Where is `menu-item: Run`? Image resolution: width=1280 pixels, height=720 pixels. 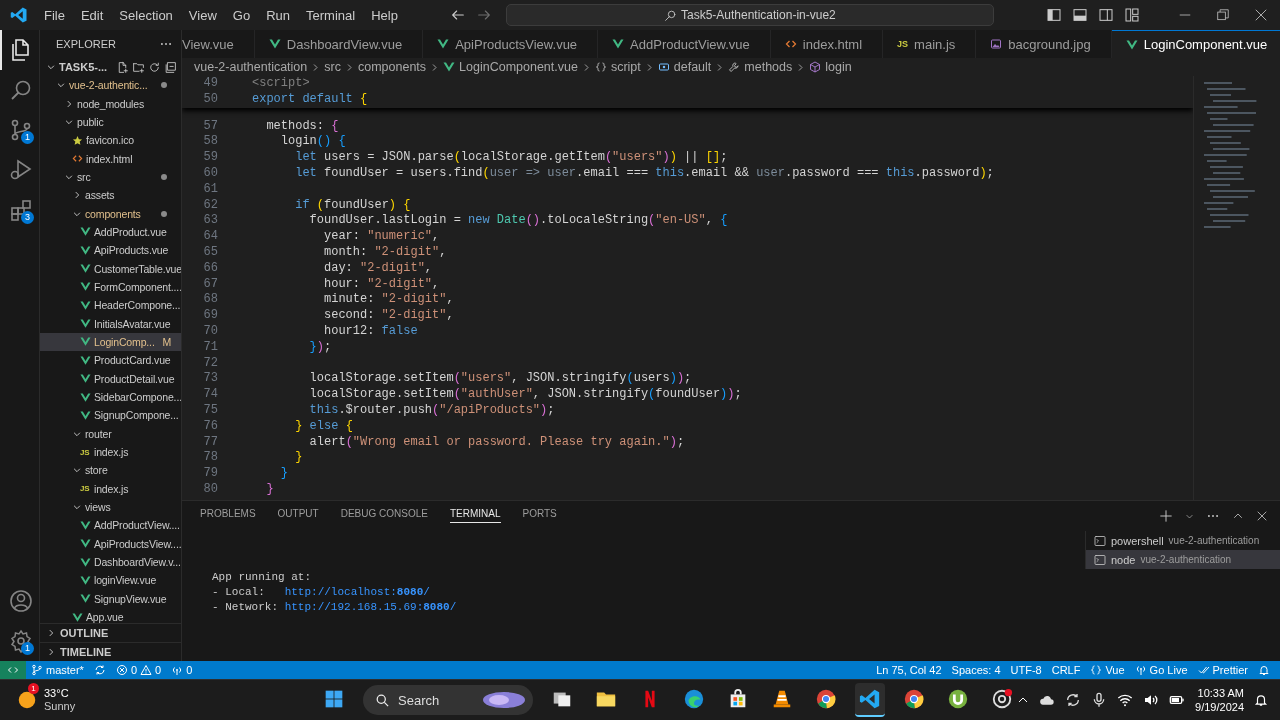
menu-item: Run is located at coordinates (278, 15).